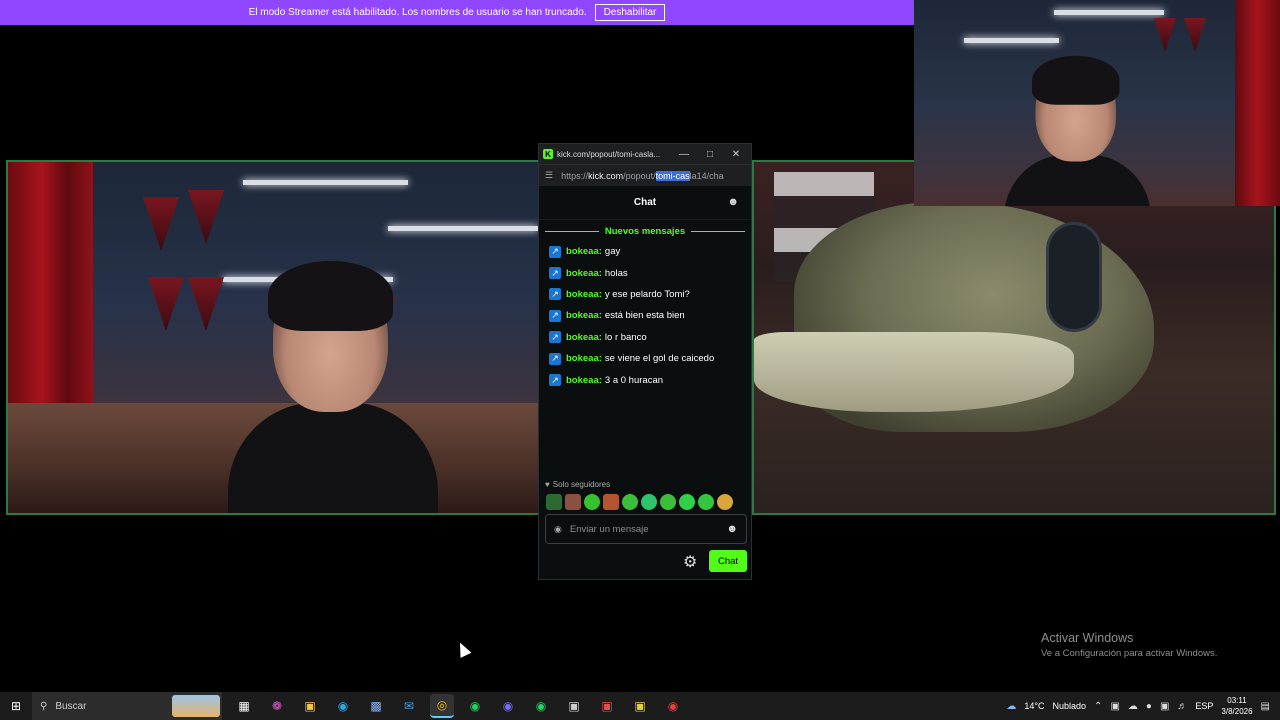 This screenshot has width=1280, height=720. Describe the element at coordinates (1164, 706) in the screenshot. I see `network-icon: ▣` at that location.